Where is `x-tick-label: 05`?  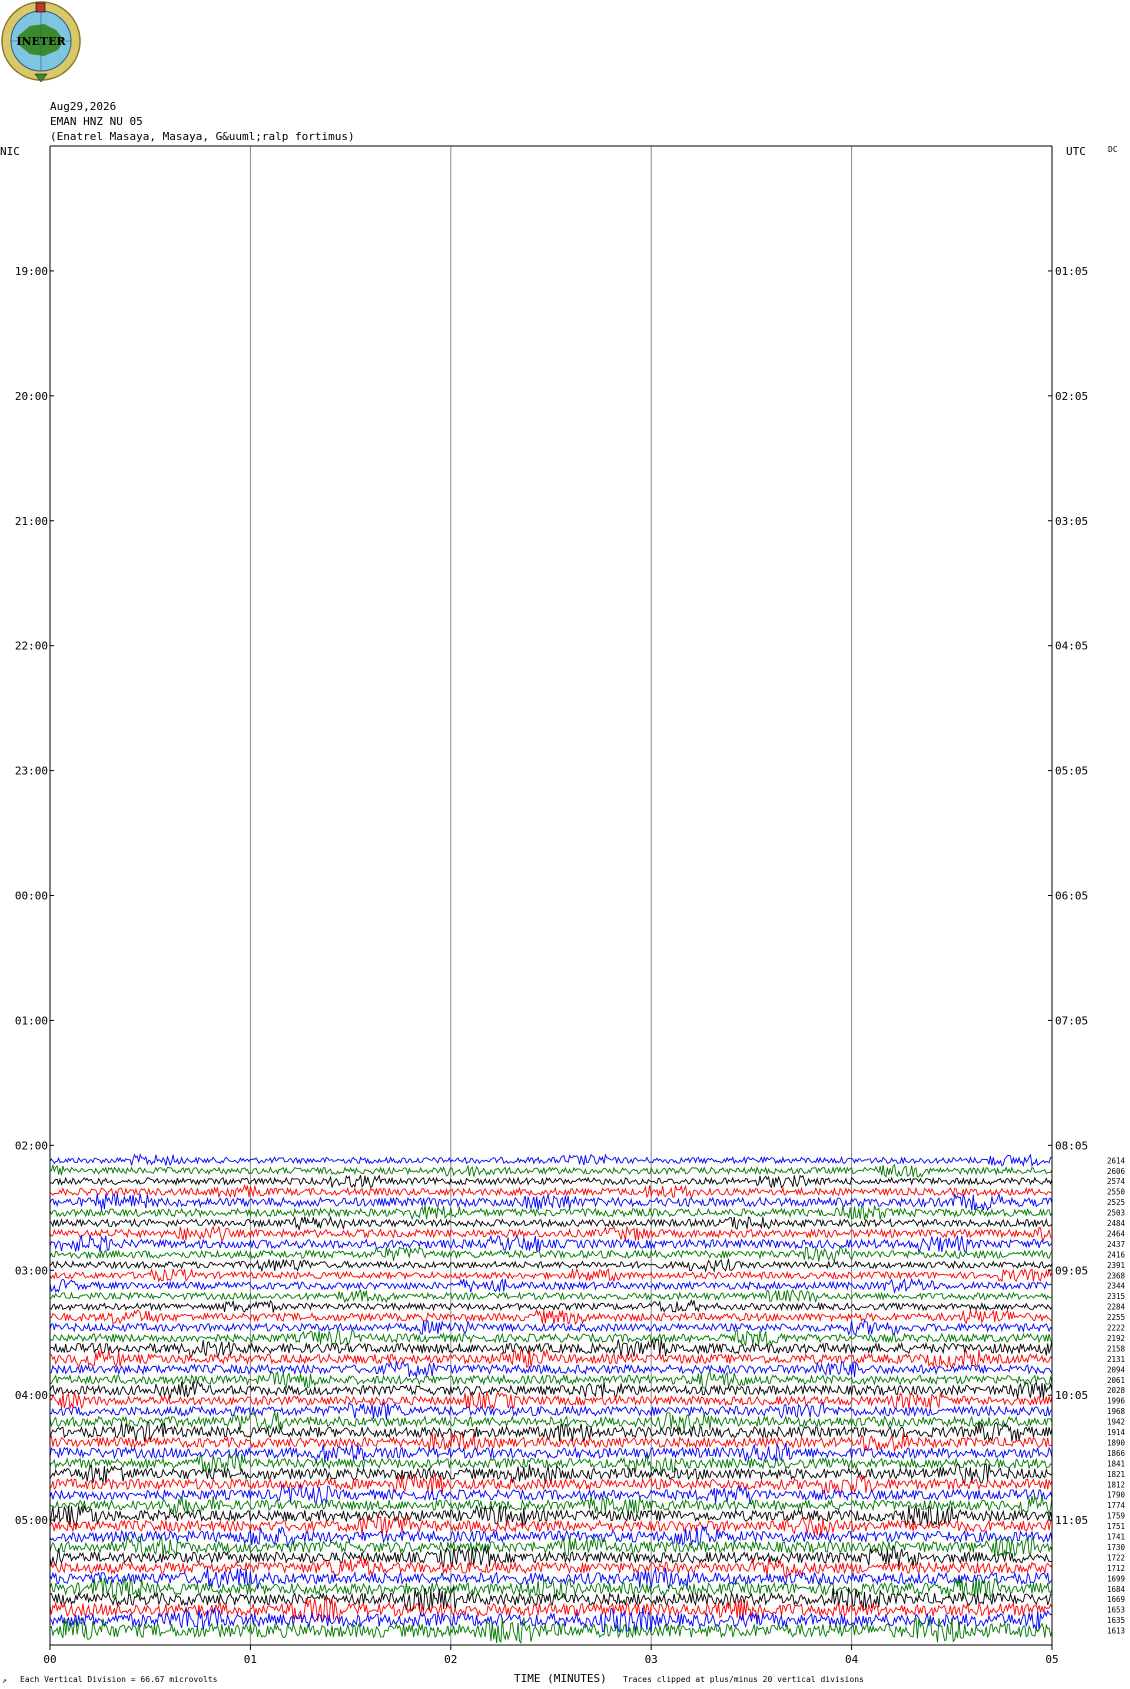 x-tick-label: 05 is located at coordinates (1051, 1659).